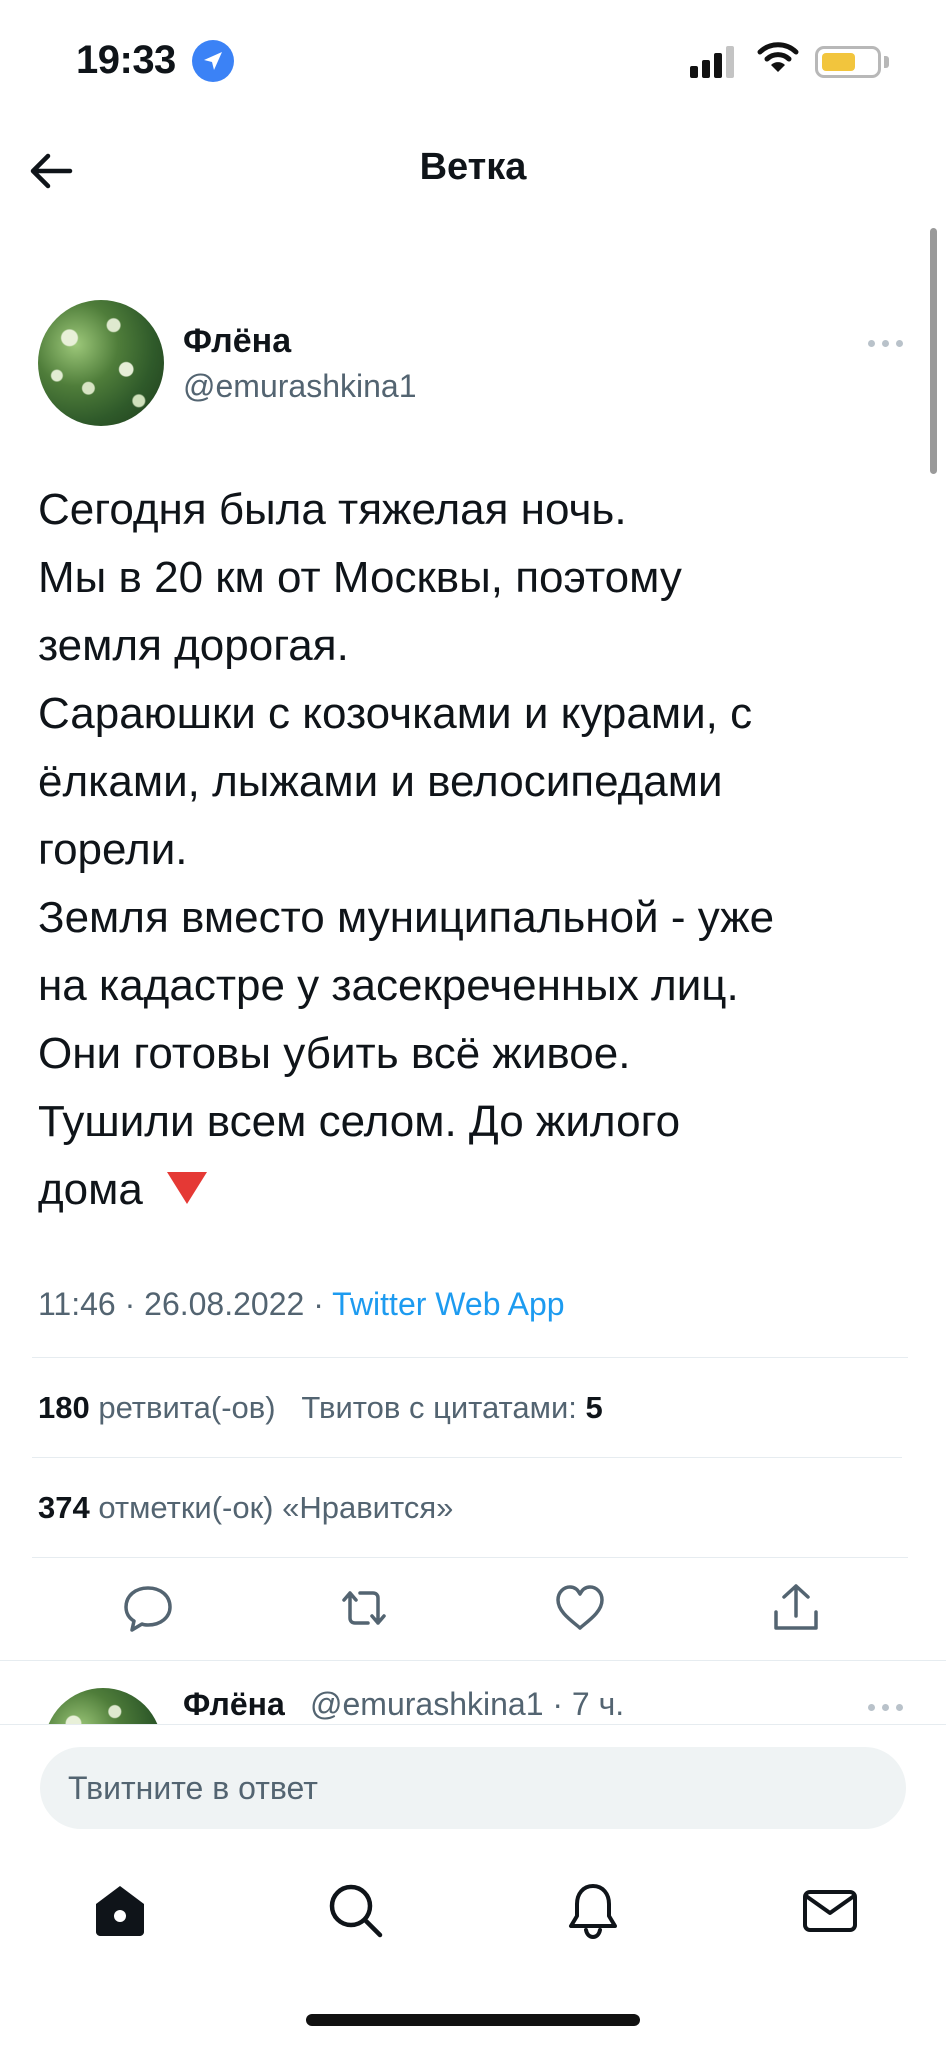 The height and width of the screenshot is (2048, 946). What do you see at coordinates (213, 61) in the screenshot?
I see `location-arrow-icon` at bounding box center [213, 61].